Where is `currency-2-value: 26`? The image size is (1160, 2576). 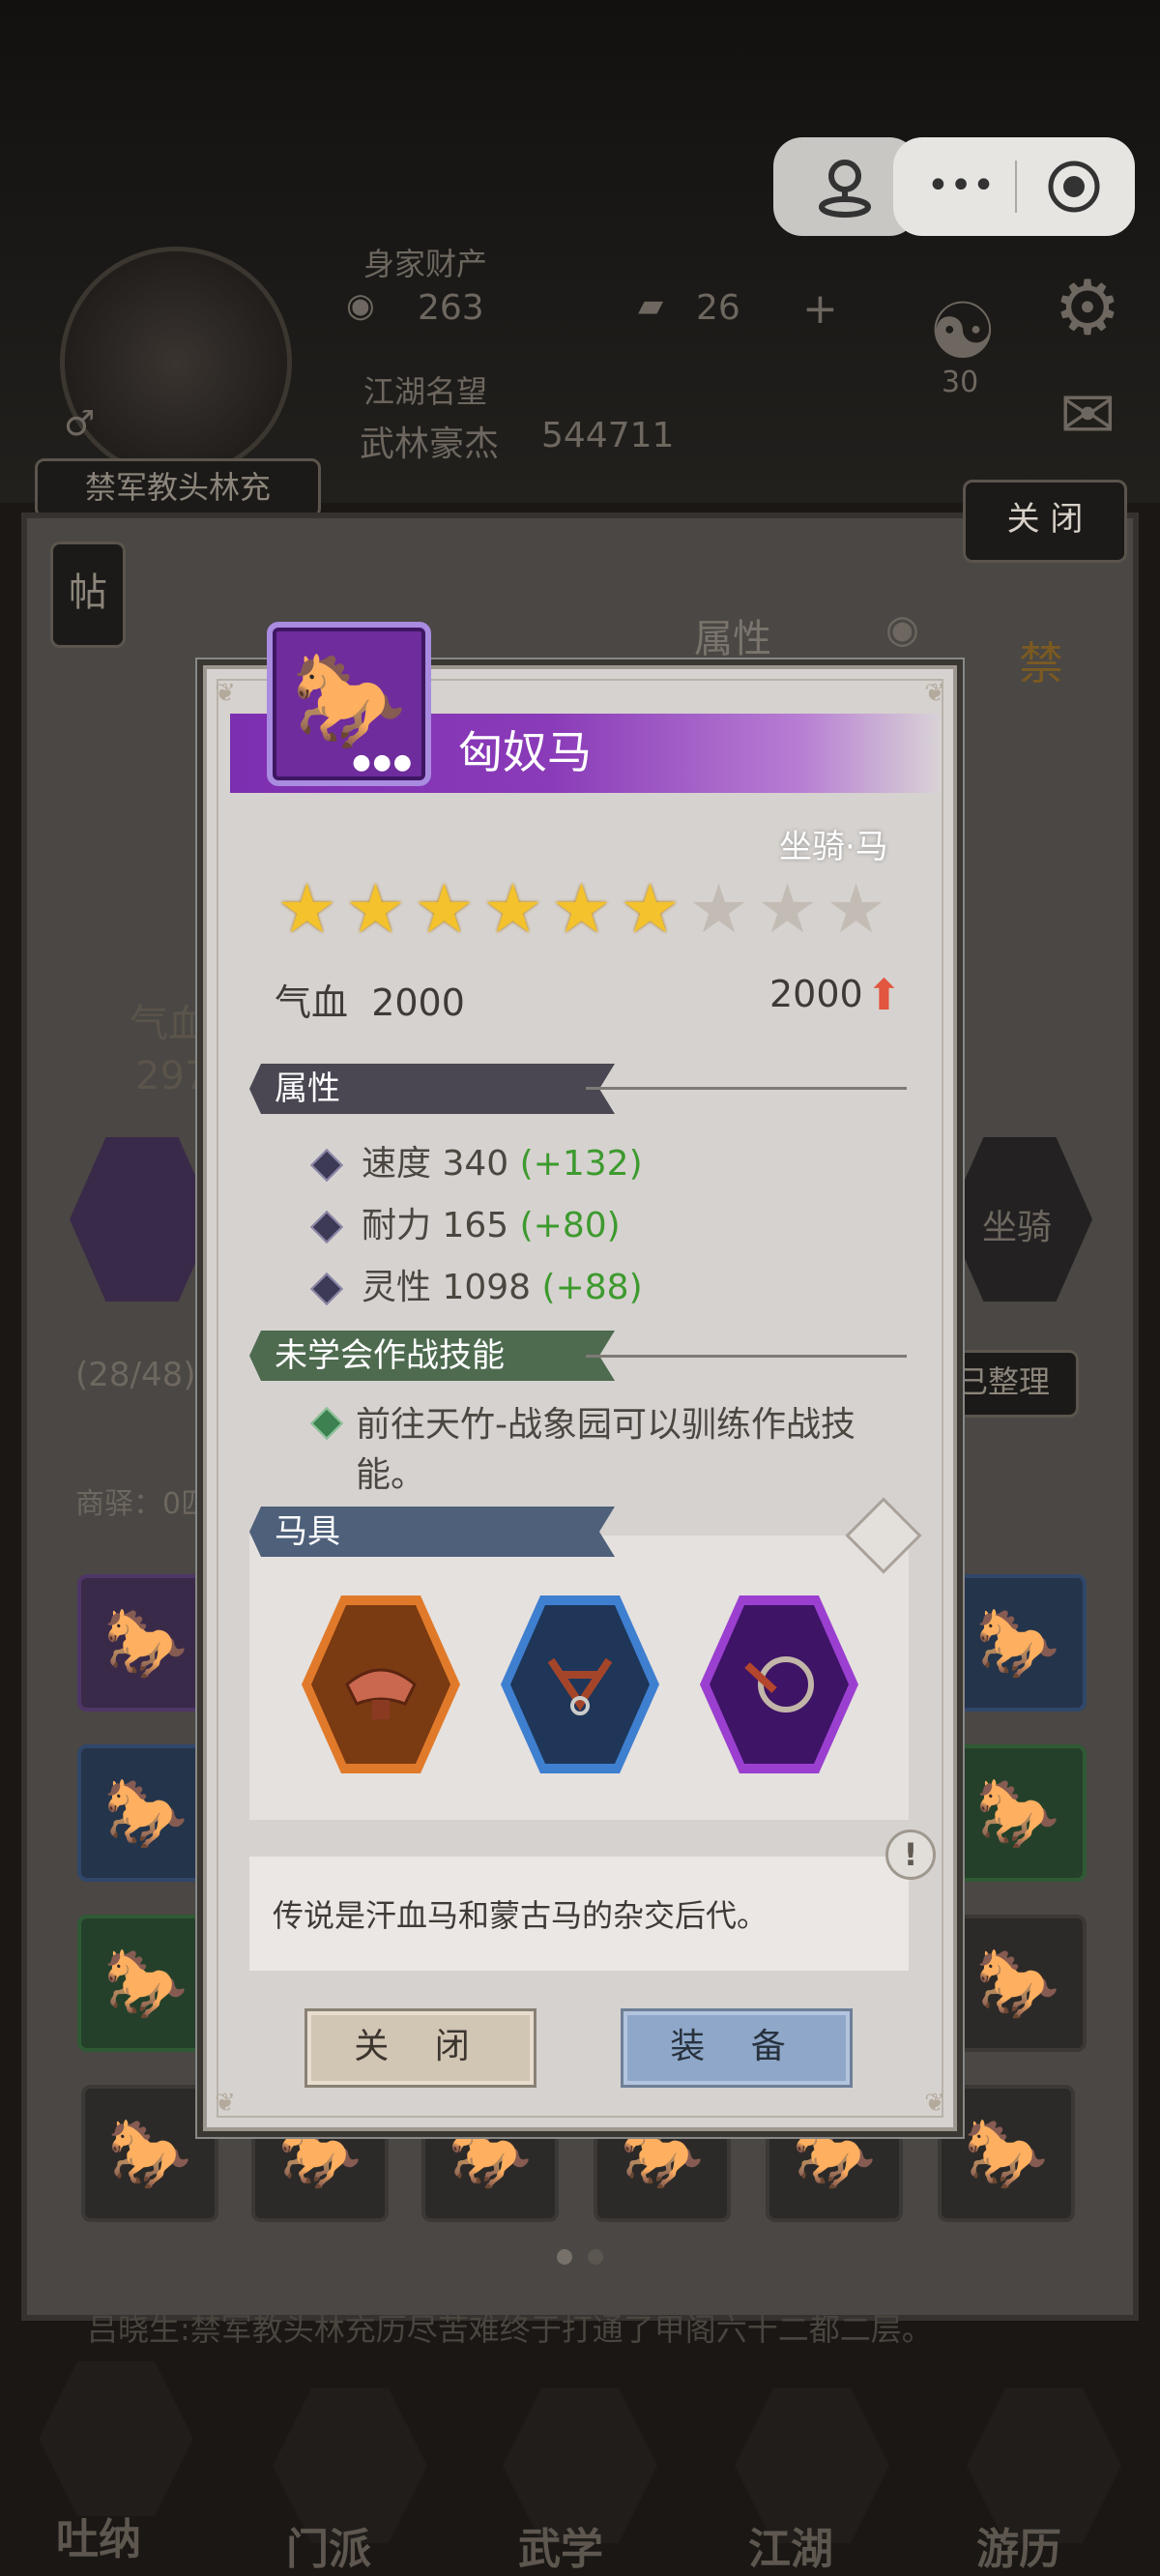
currency-2-value: 26 is located at coordinates (718, 308).